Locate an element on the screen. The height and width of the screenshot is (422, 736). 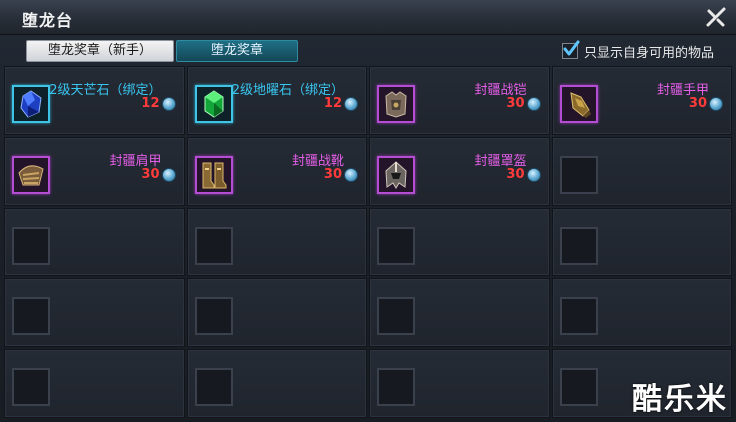
checkmark-icon is located at coordinates (571, 48).